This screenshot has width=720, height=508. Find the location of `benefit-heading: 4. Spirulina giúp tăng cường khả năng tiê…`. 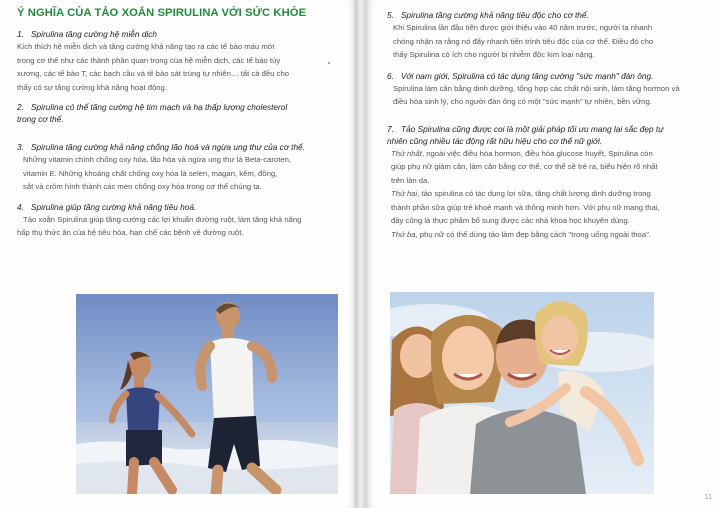

benefit-heading: 4. Spirulina giúp tăng cường khả năng tiê… is located at coordinates (107, 206).